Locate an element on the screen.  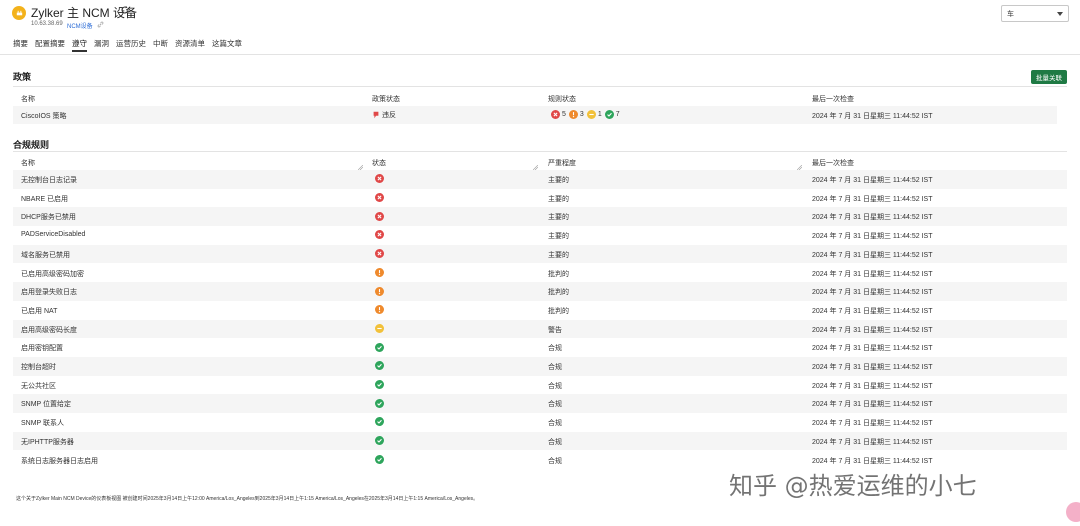
policy-header-rule-status: 规则状态 is located at coordinates (562, 99).